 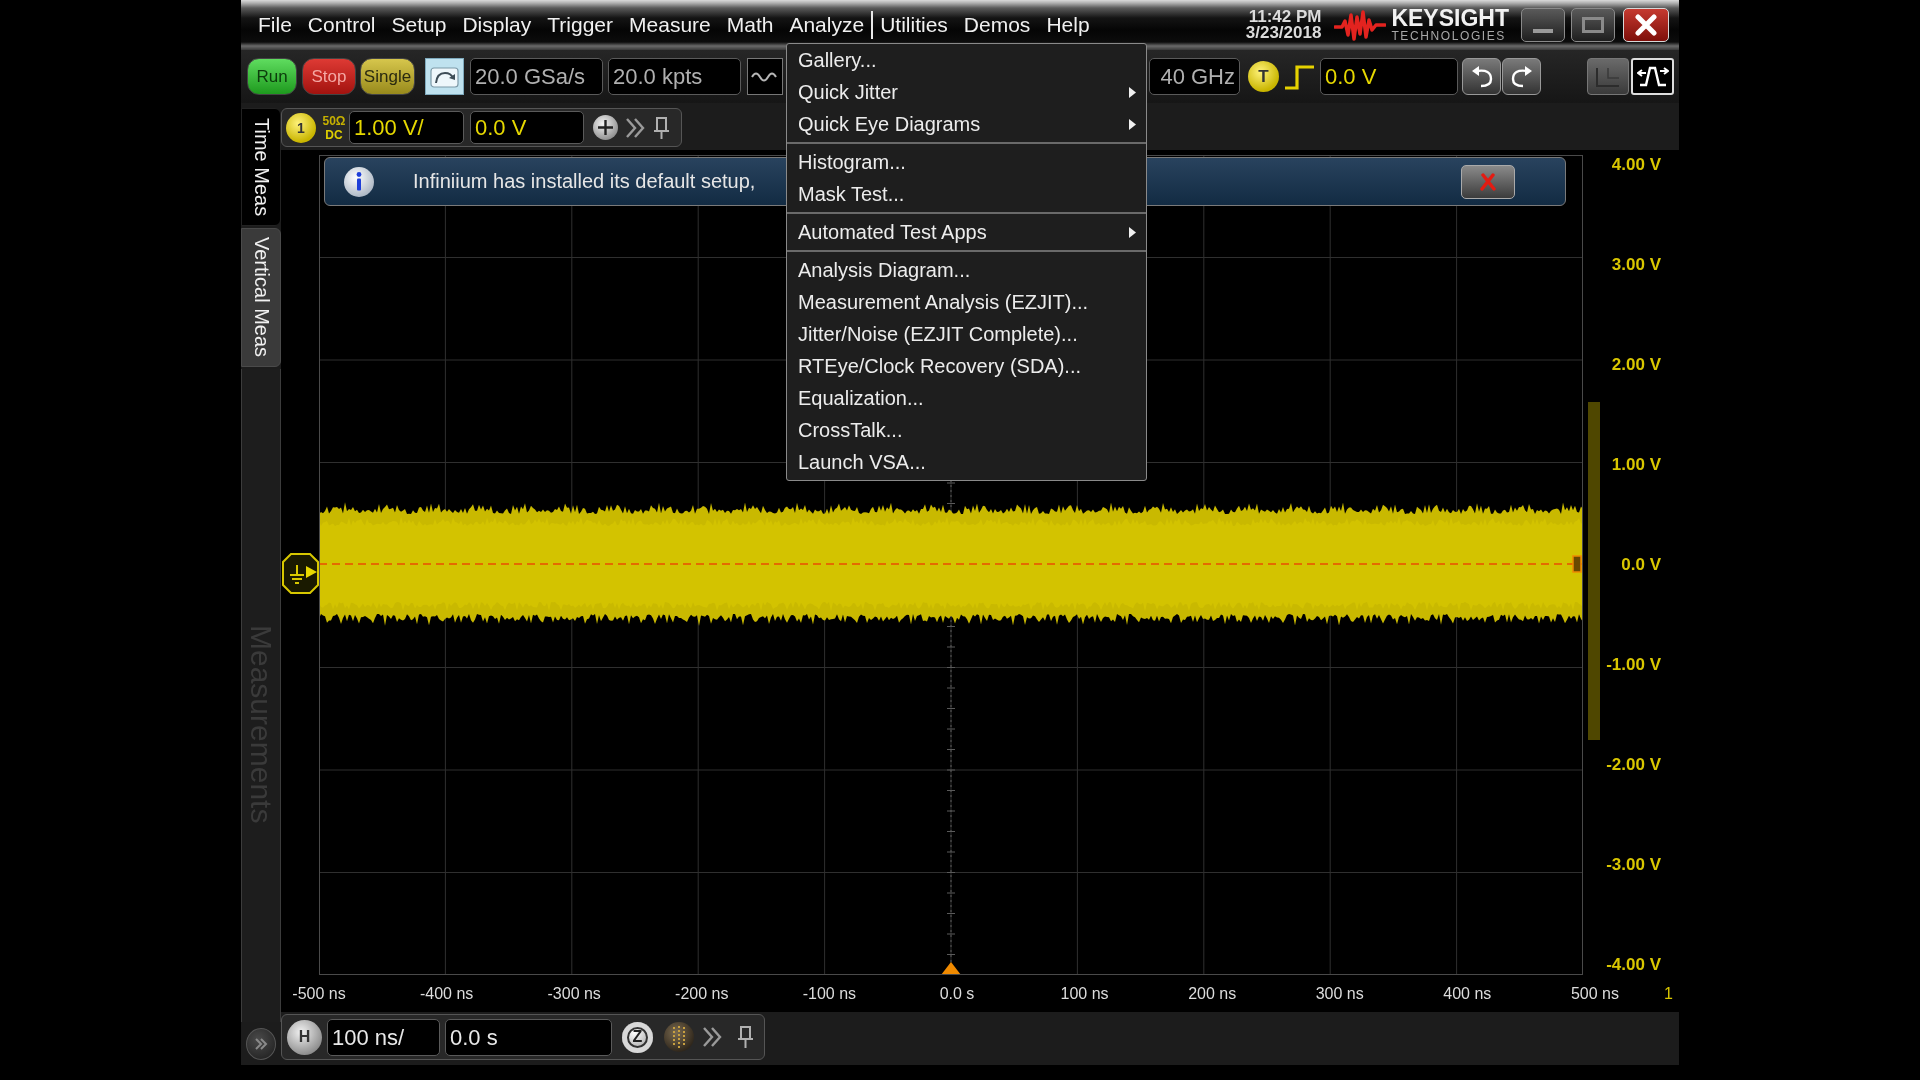 I want to click on minimize-icon, so click(x=1543, y=31).